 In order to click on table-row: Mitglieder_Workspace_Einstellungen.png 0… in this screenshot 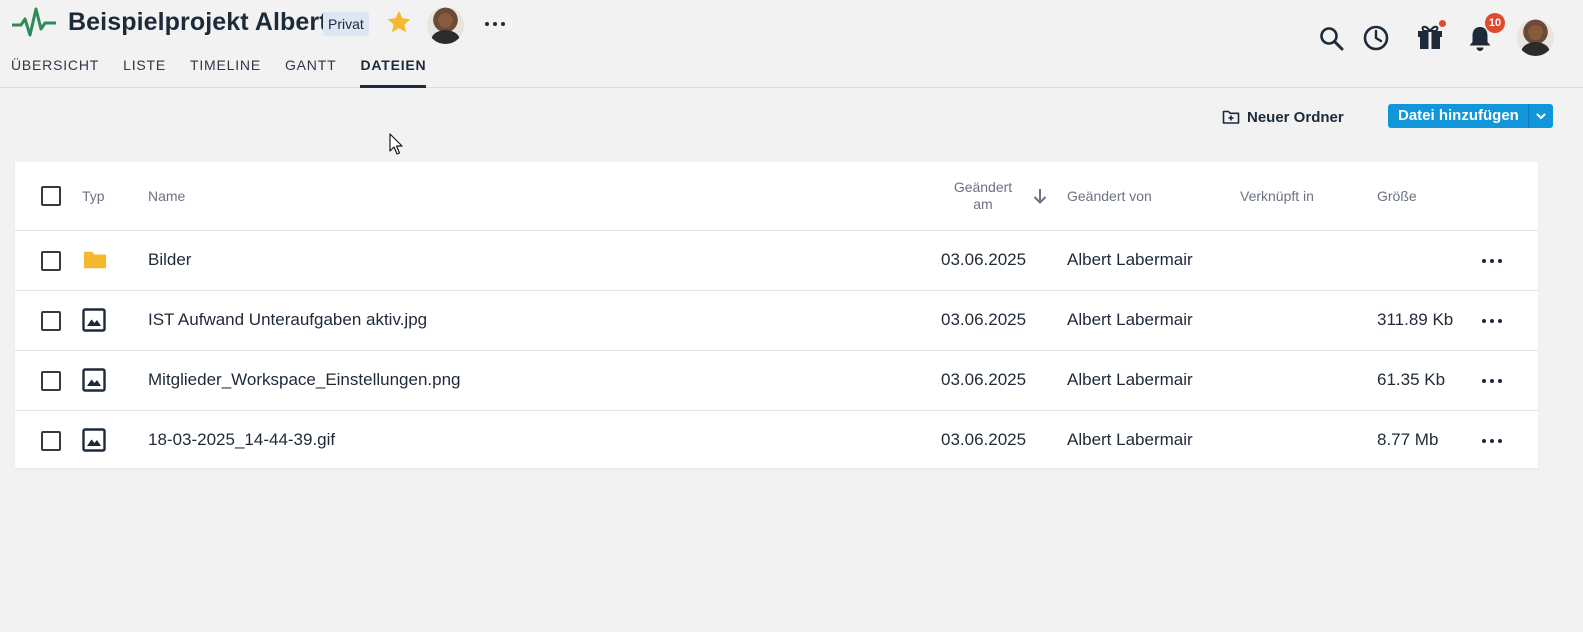, I will do `click(776, 381)`.